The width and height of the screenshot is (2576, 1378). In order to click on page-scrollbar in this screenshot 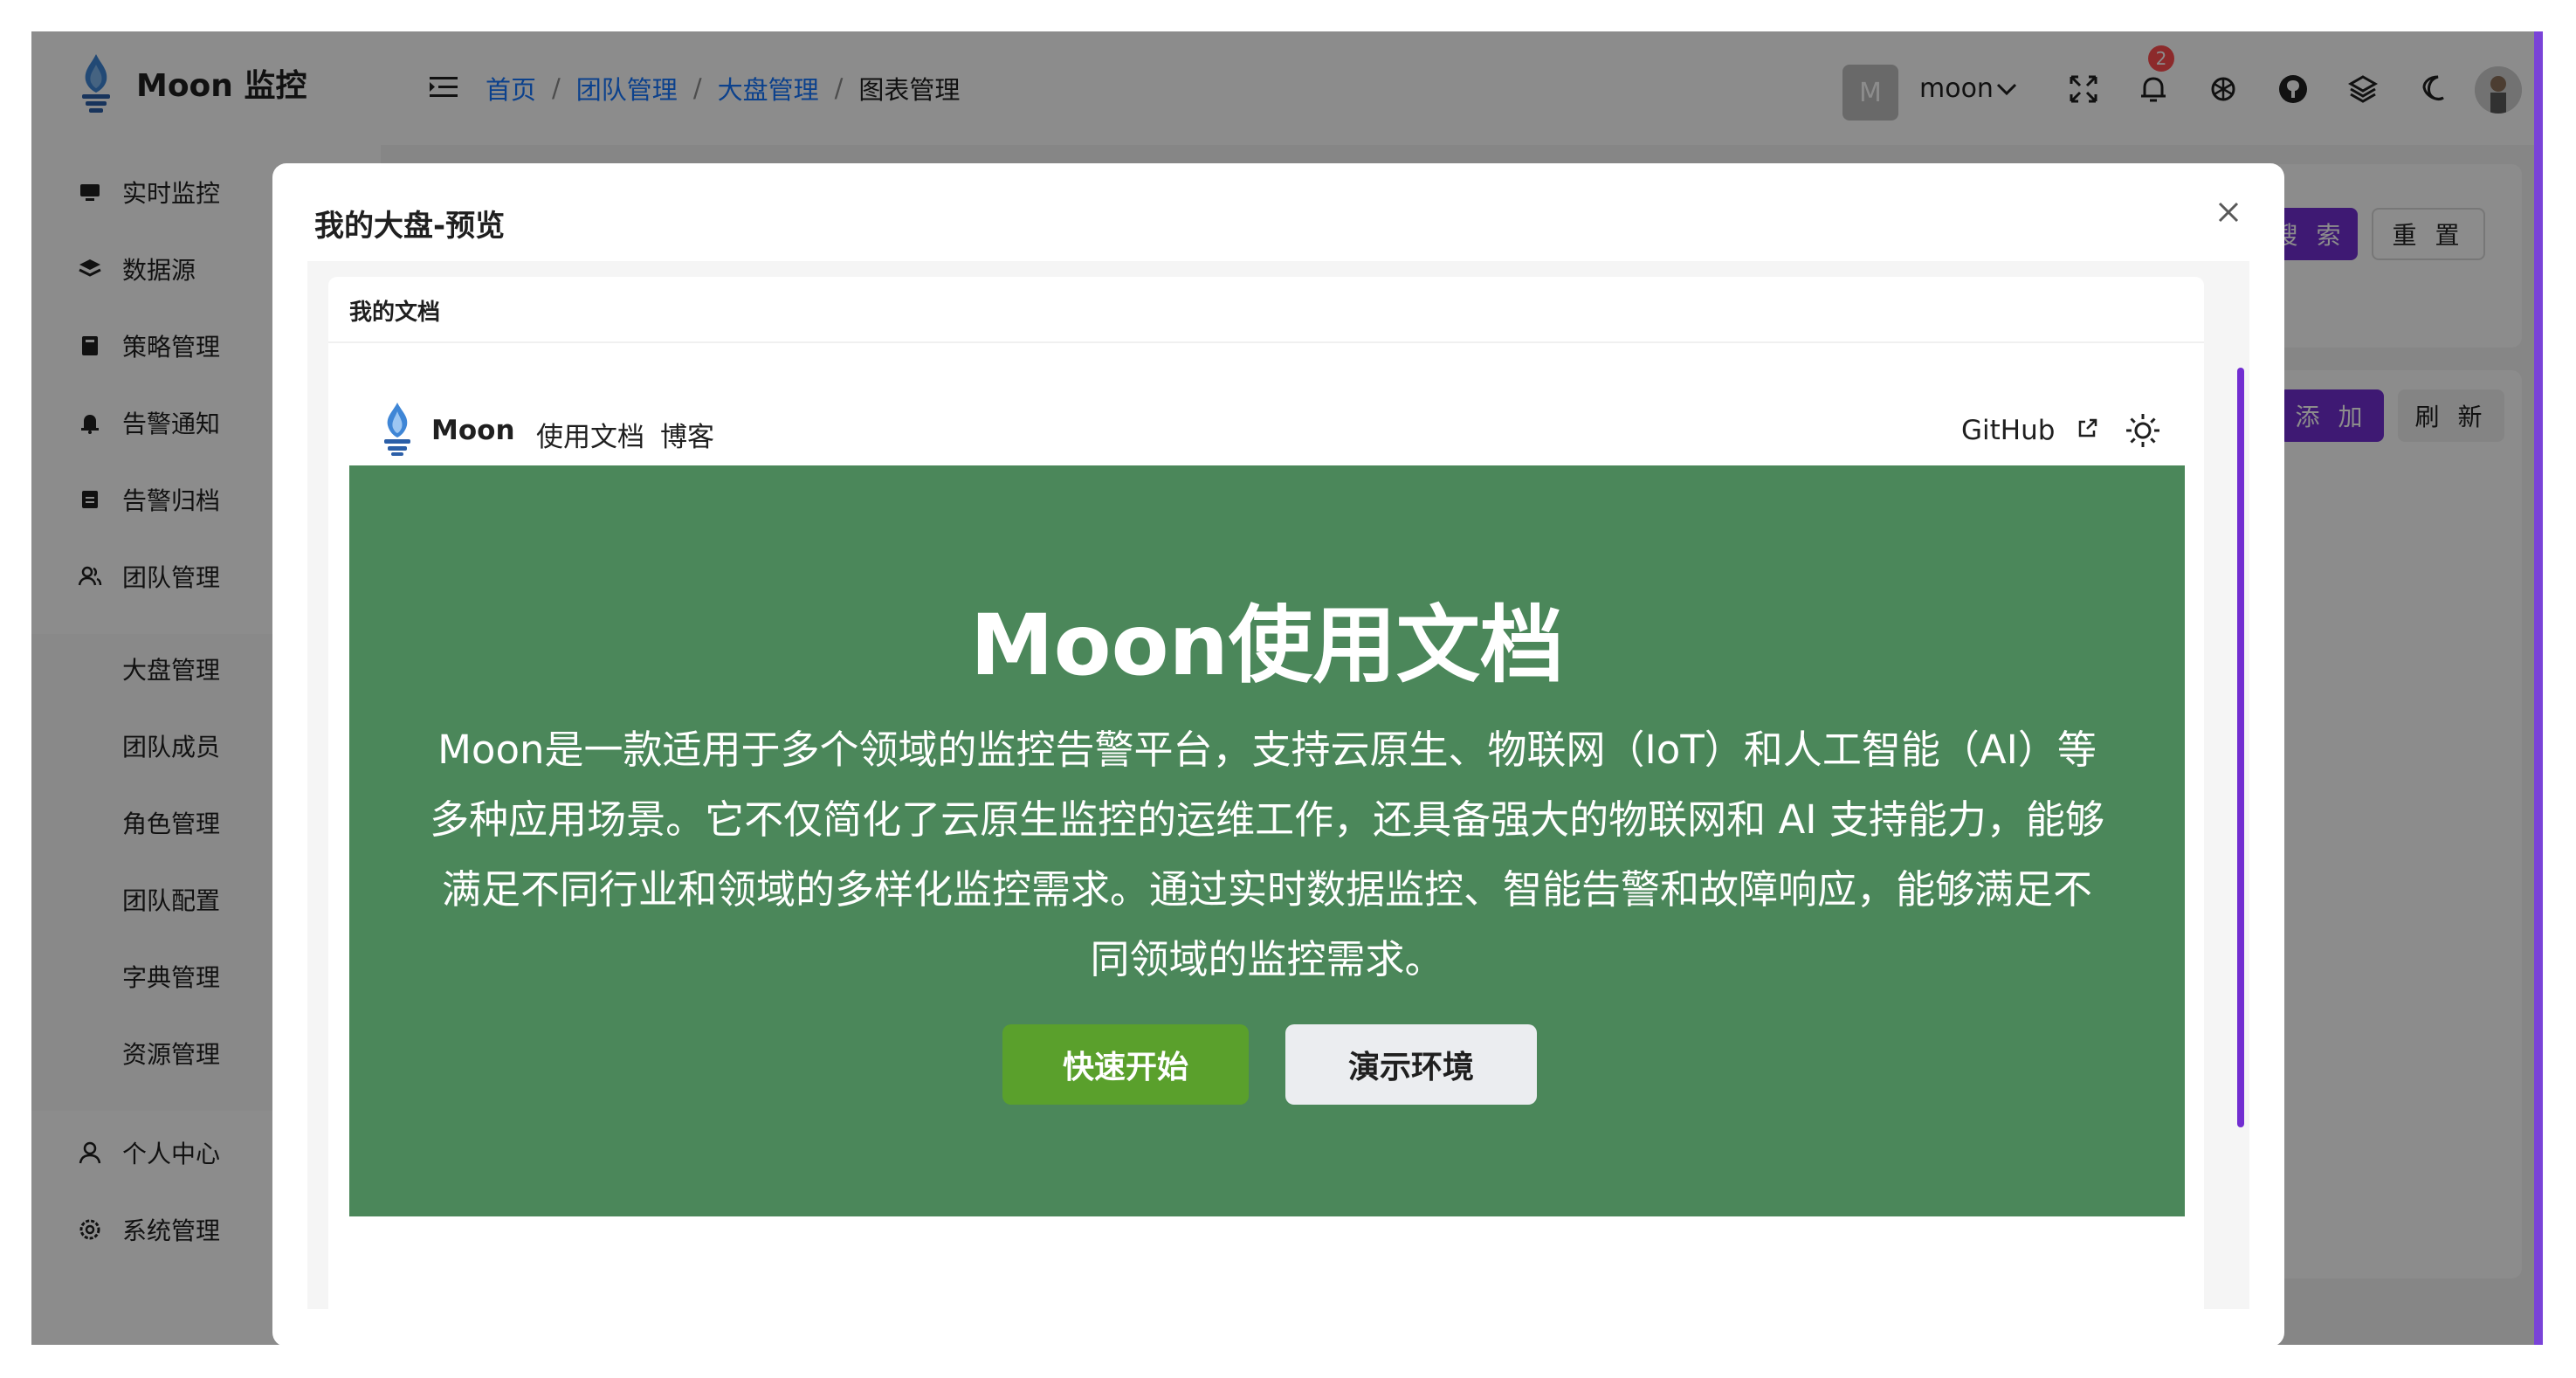, I will do `click(2538, 688)`.